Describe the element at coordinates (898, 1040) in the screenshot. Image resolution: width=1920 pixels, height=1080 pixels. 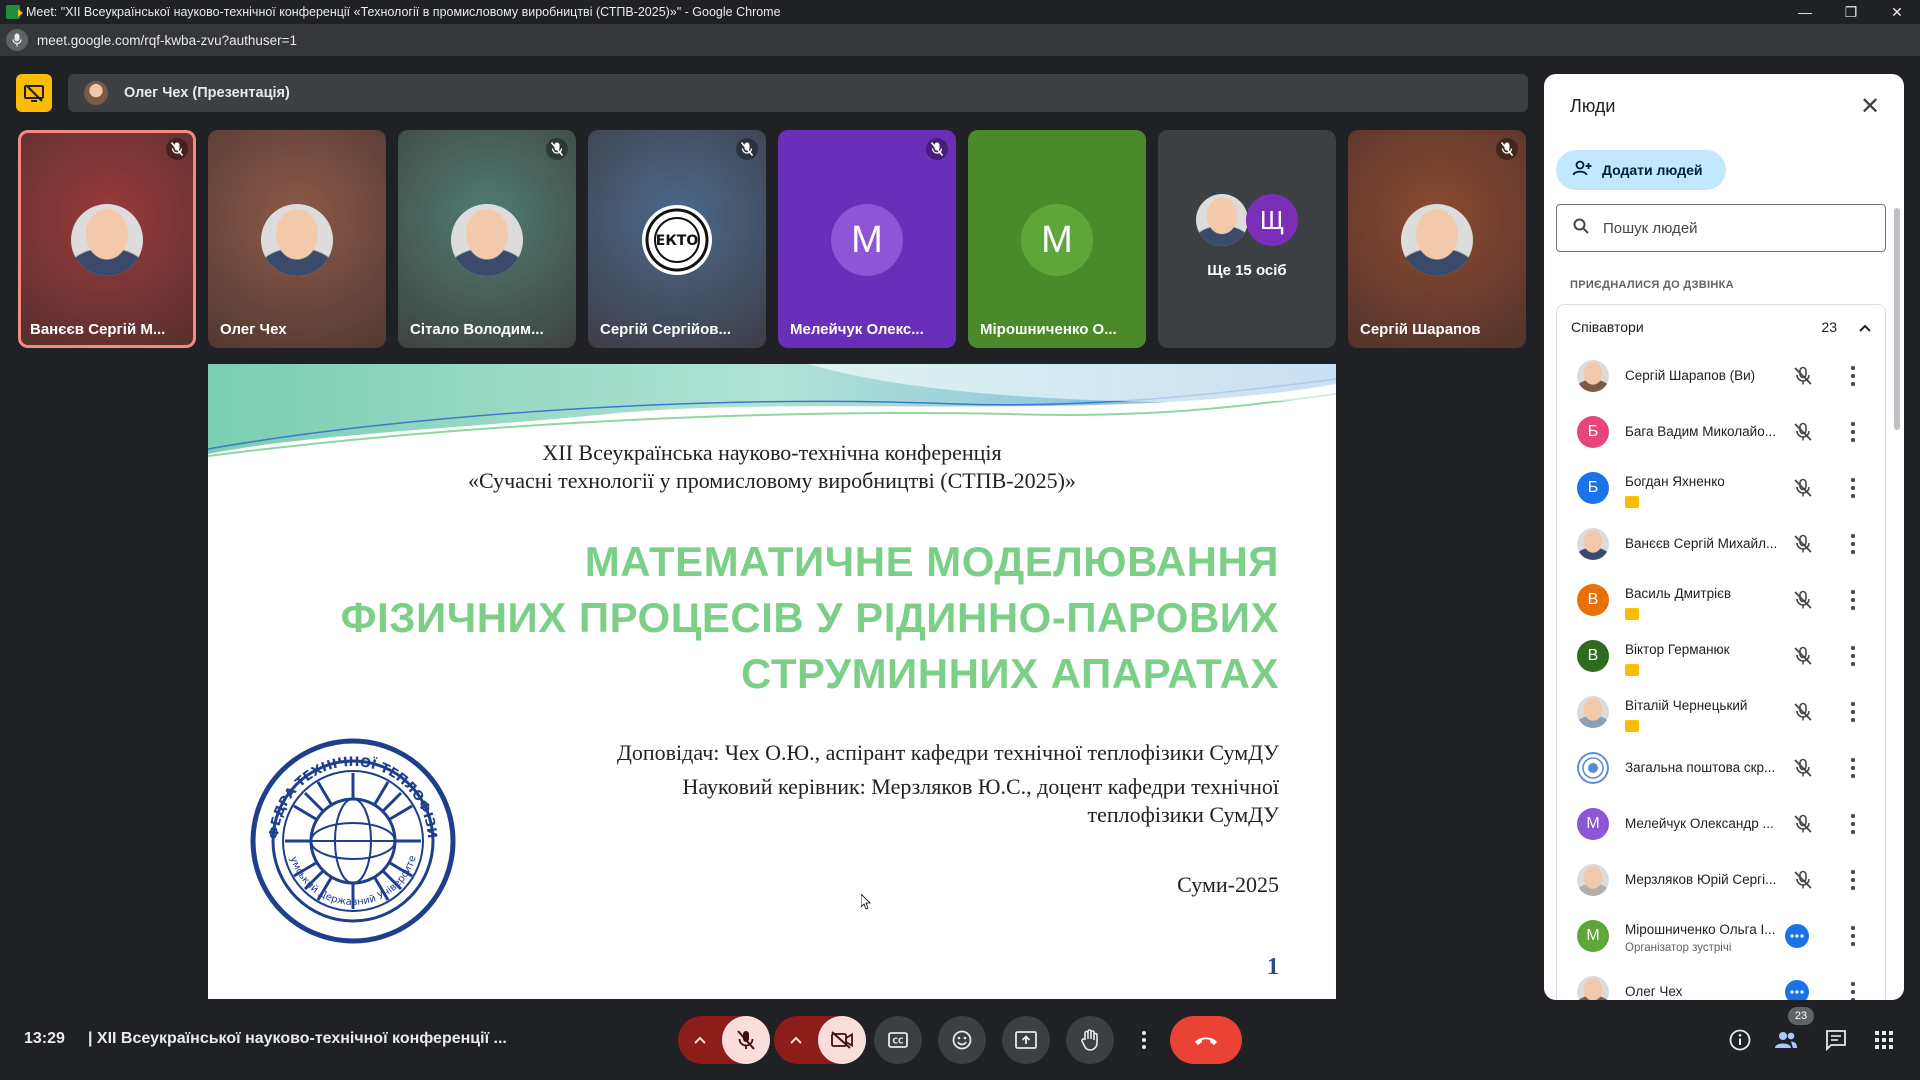
I see `captions-button: CC` at that location.